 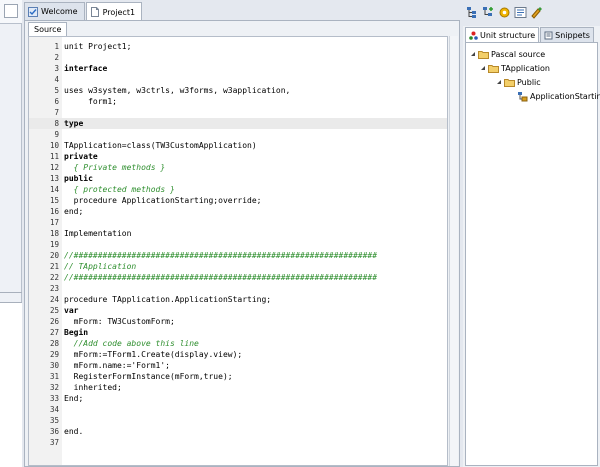 What do you see at coordinates (148, 376) in the screenshot?
I see `code-text: RegisterFormInstance(mForm,true);` at bounding box center [148, 376].